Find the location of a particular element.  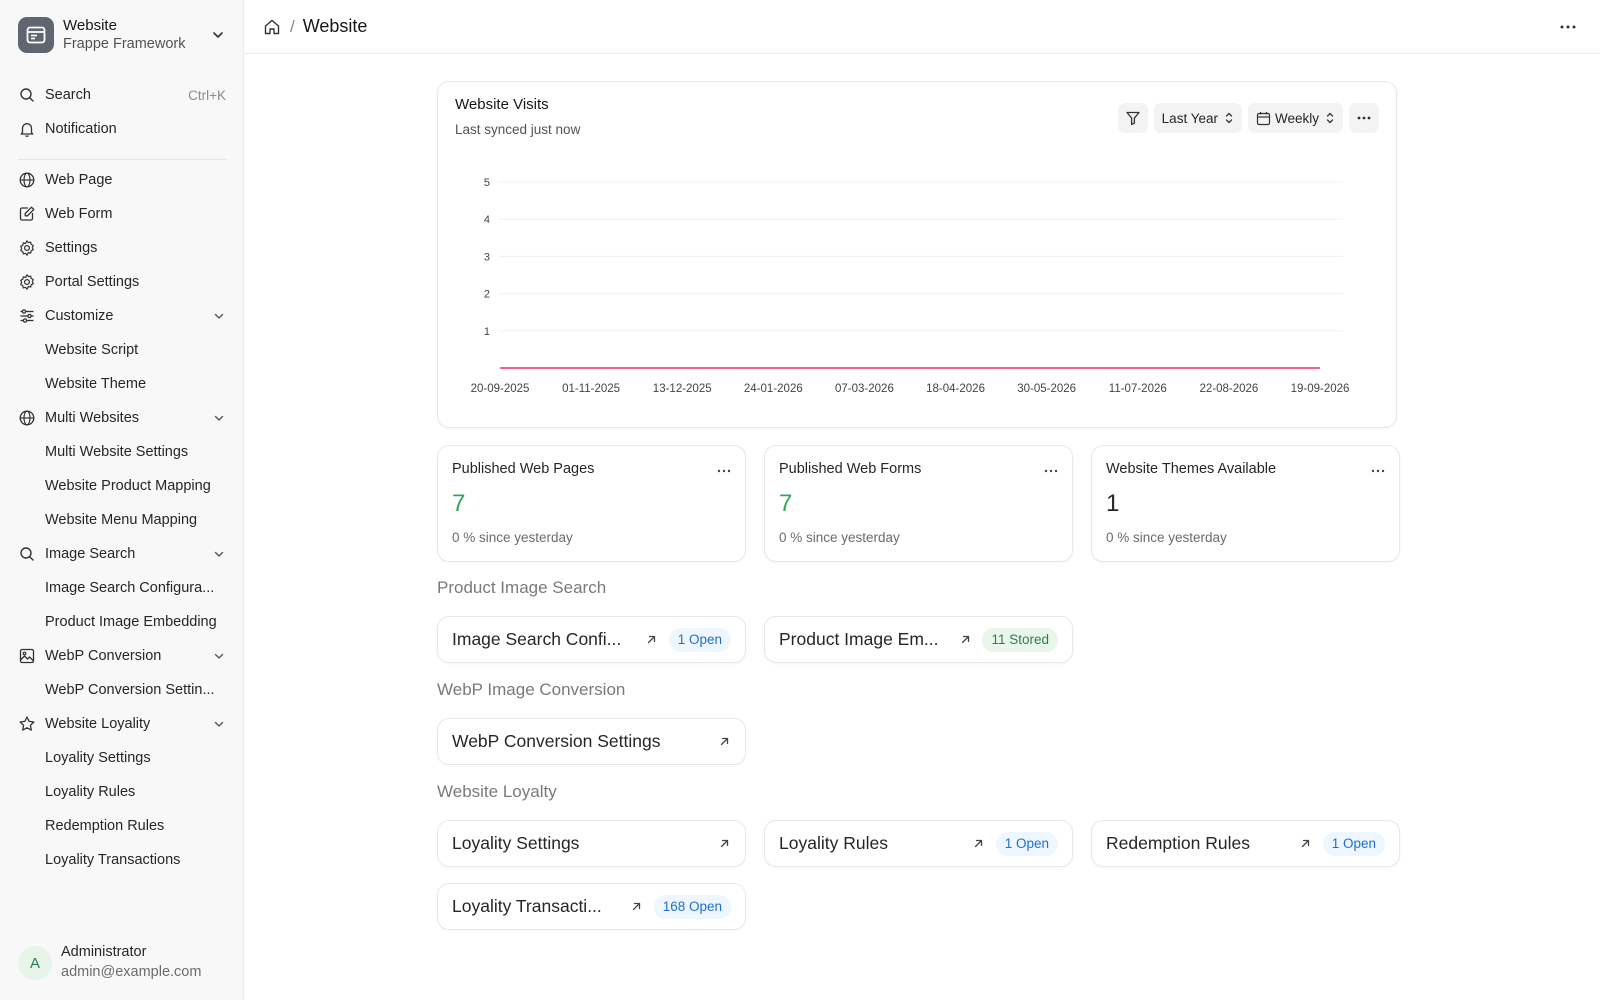

stat-card-published-web-pages: Published Web Pages 7 0 % since yesterday is located at coordinates (591, 503).